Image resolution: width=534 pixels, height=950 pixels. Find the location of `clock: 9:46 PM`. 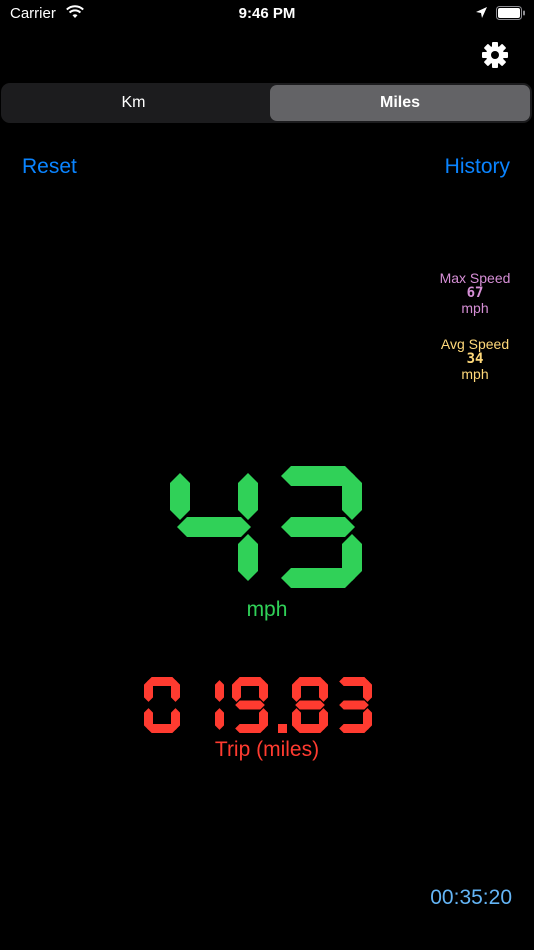

clock: 9:46 PM is located at coordinates (267, 13).